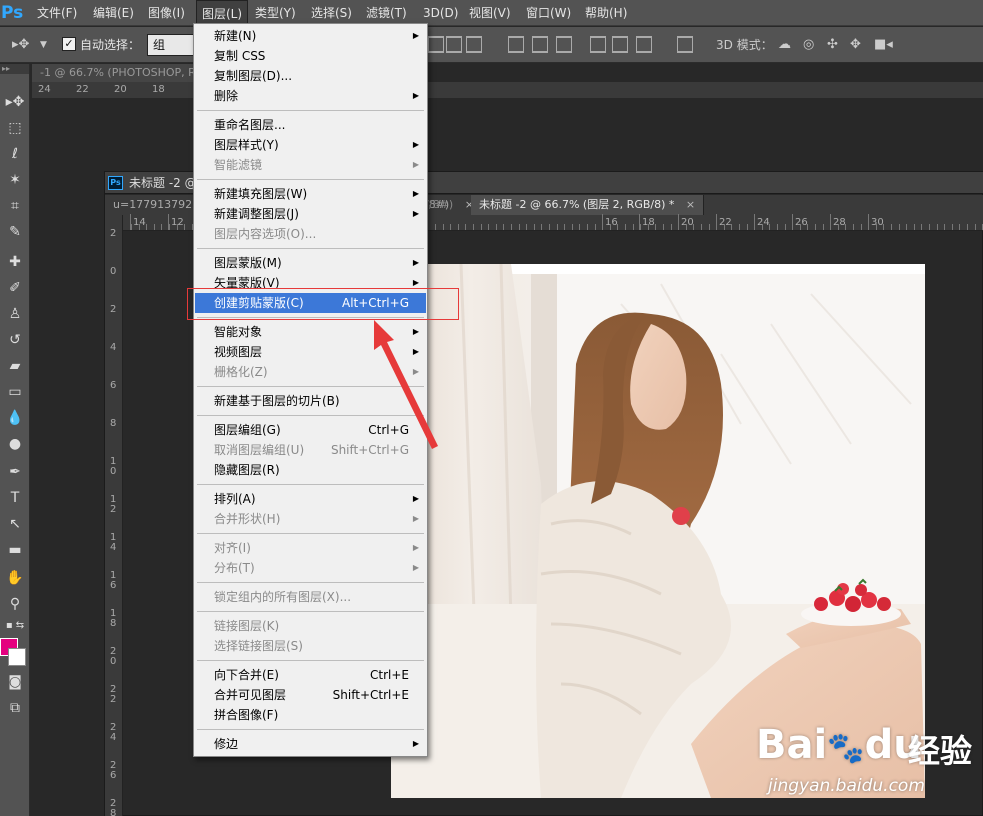 The width and height of the screenshot is (983, 816). What do you see at coordinates (548, 13) in the screenshot?
I see `menu-9: 窗口(W)` at bounding box center [548, 13].